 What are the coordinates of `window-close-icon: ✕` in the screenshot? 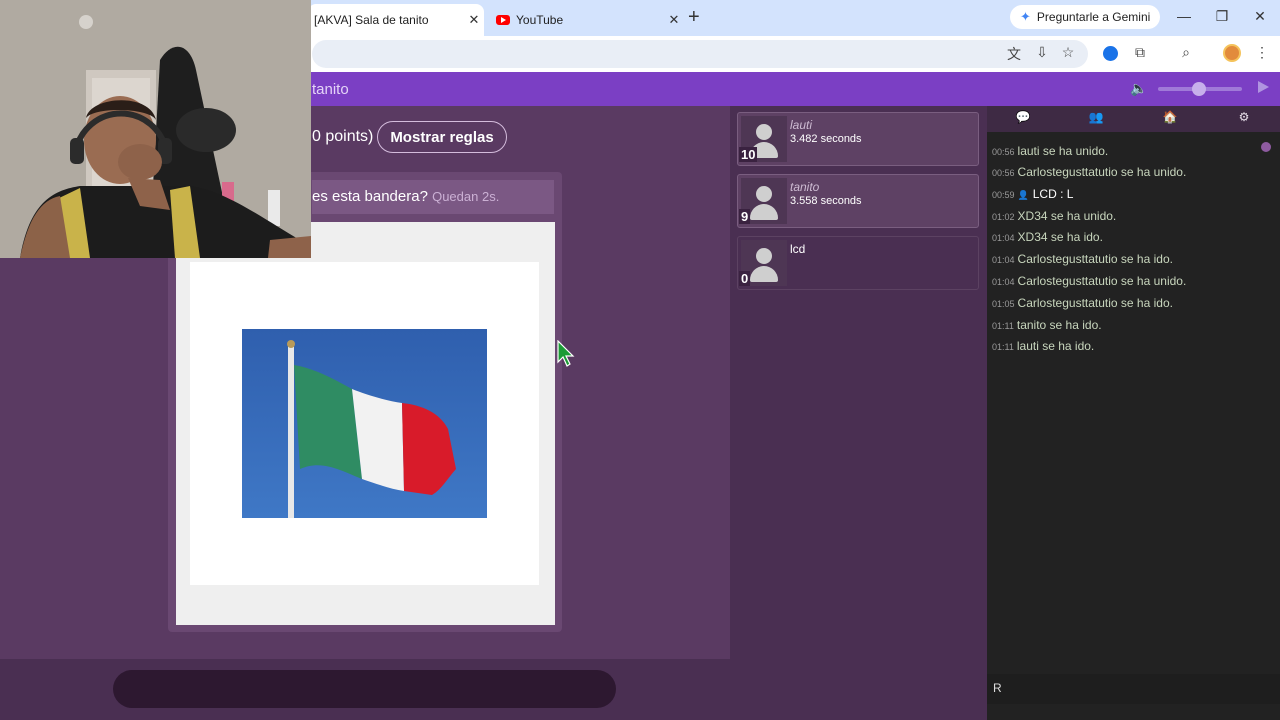 It's located at (1260, 16).